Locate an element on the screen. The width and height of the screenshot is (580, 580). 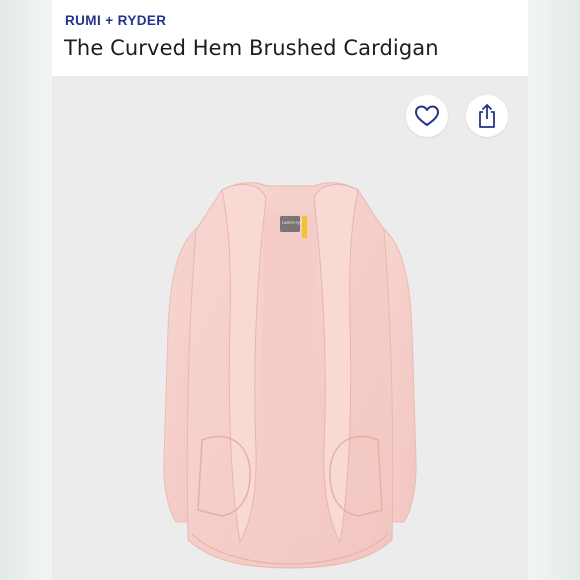
favorite-button is located at coordinates (427, 116).